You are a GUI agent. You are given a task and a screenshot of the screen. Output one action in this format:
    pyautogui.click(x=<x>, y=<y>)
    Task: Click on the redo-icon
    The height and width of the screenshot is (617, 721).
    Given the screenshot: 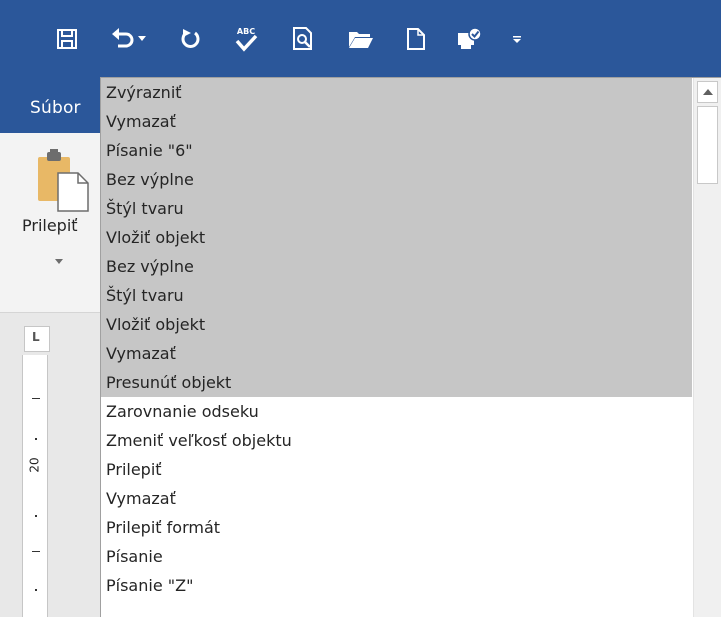 What is the action you would take?
    pyautogui.click(x=190, y=38)
    